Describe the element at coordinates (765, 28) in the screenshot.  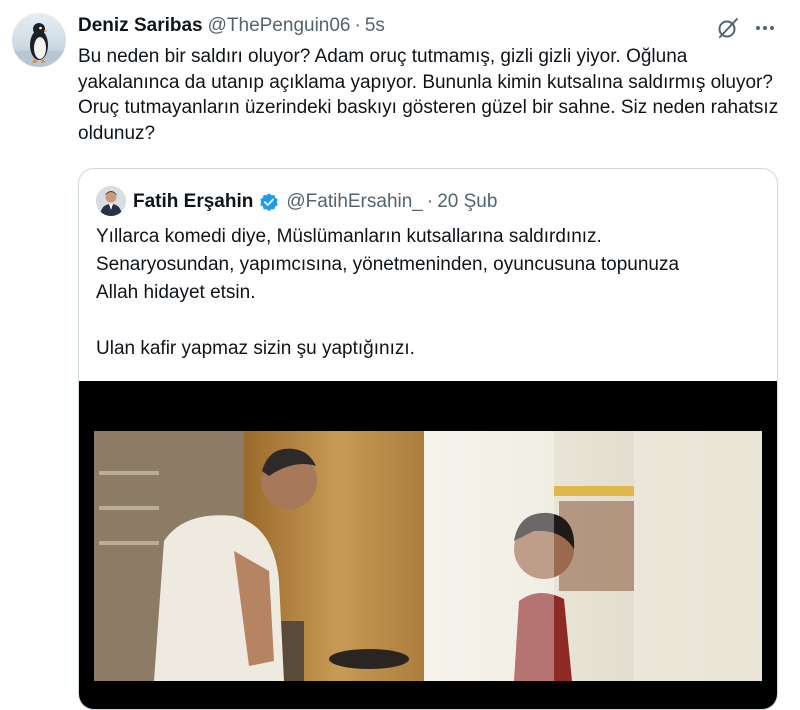
I see `more-icon` at that location.